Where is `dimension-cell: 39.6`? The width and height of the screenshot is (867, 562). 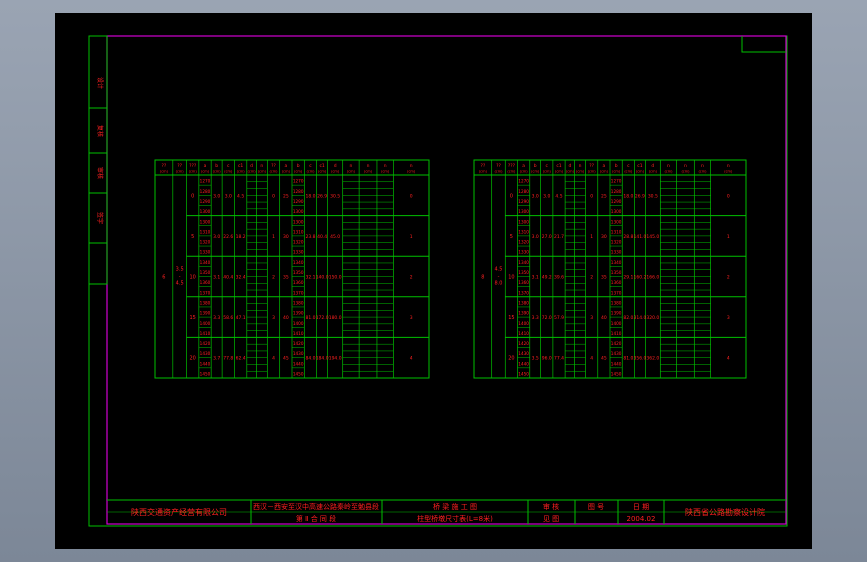
dimension-cell: 39.6 is located at coordinates (559, 278).